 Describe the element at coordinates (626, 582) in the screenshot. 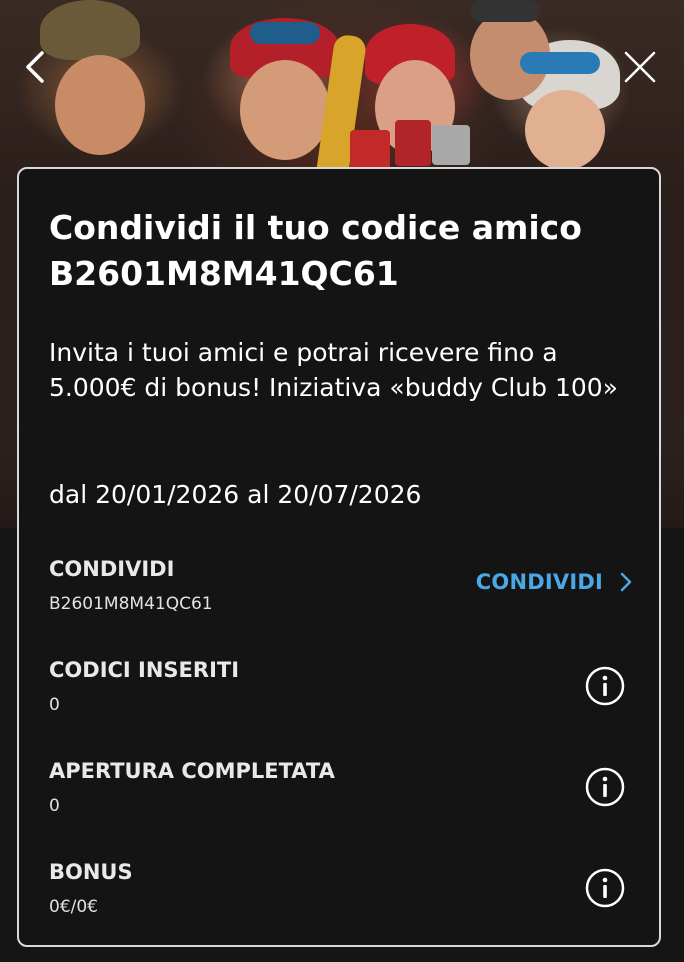

I see `chevron-right-icon` at that location.